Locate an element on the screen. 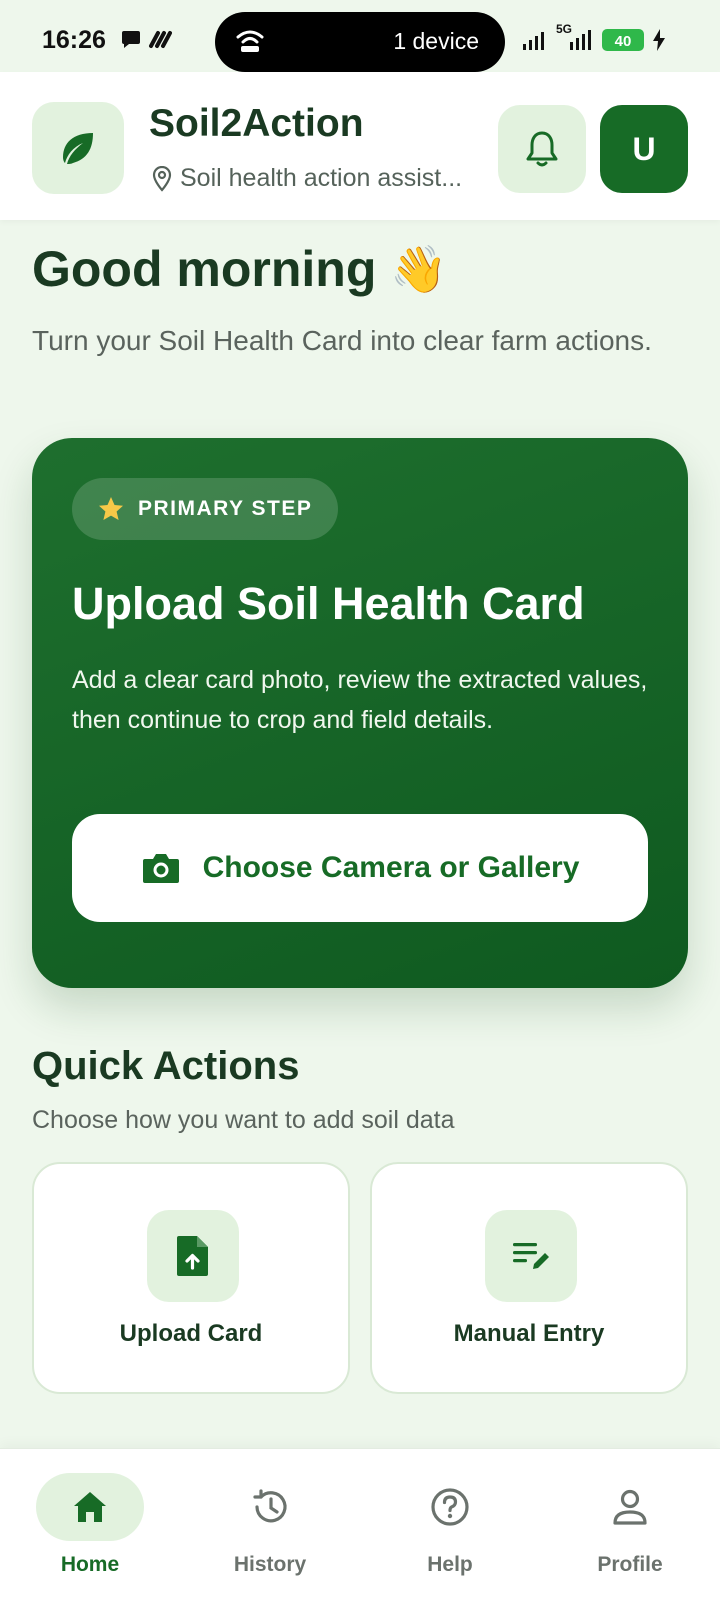 This screenshot has height=1600, width=720. upload-card-icon-box is located at coordinates (193, 1256).